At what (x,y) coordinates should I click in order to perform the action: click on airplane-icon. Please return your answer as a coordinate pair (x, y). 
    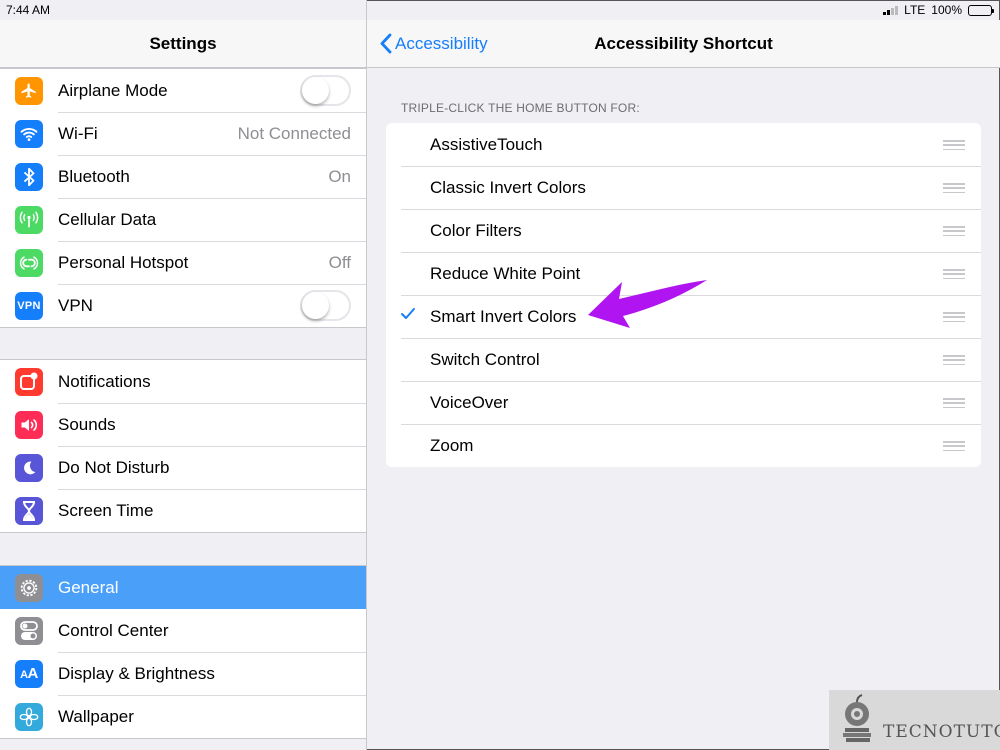
    Looking at the image, I should click on (29, 90).